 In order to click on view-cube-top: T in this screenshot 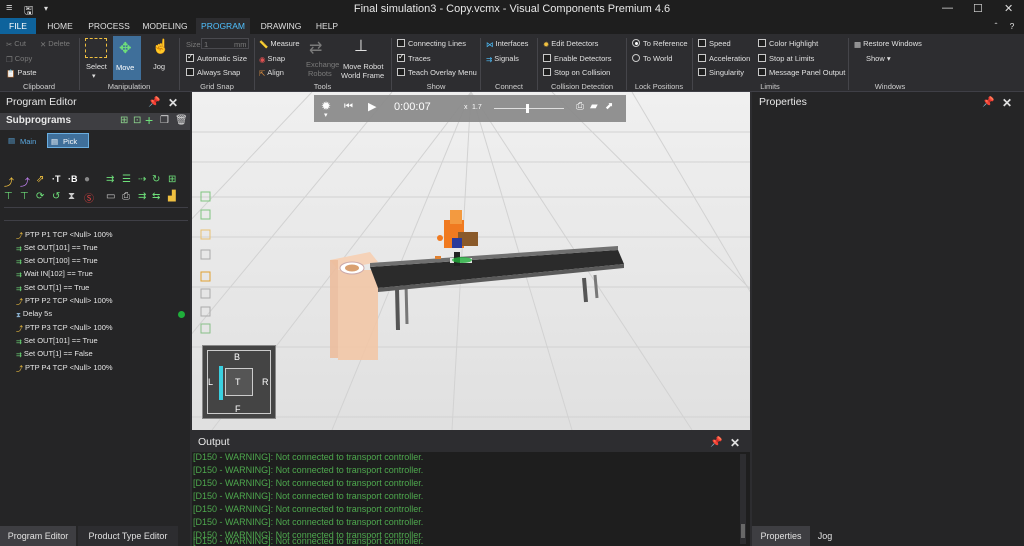, I will do `click(238, 382)`.